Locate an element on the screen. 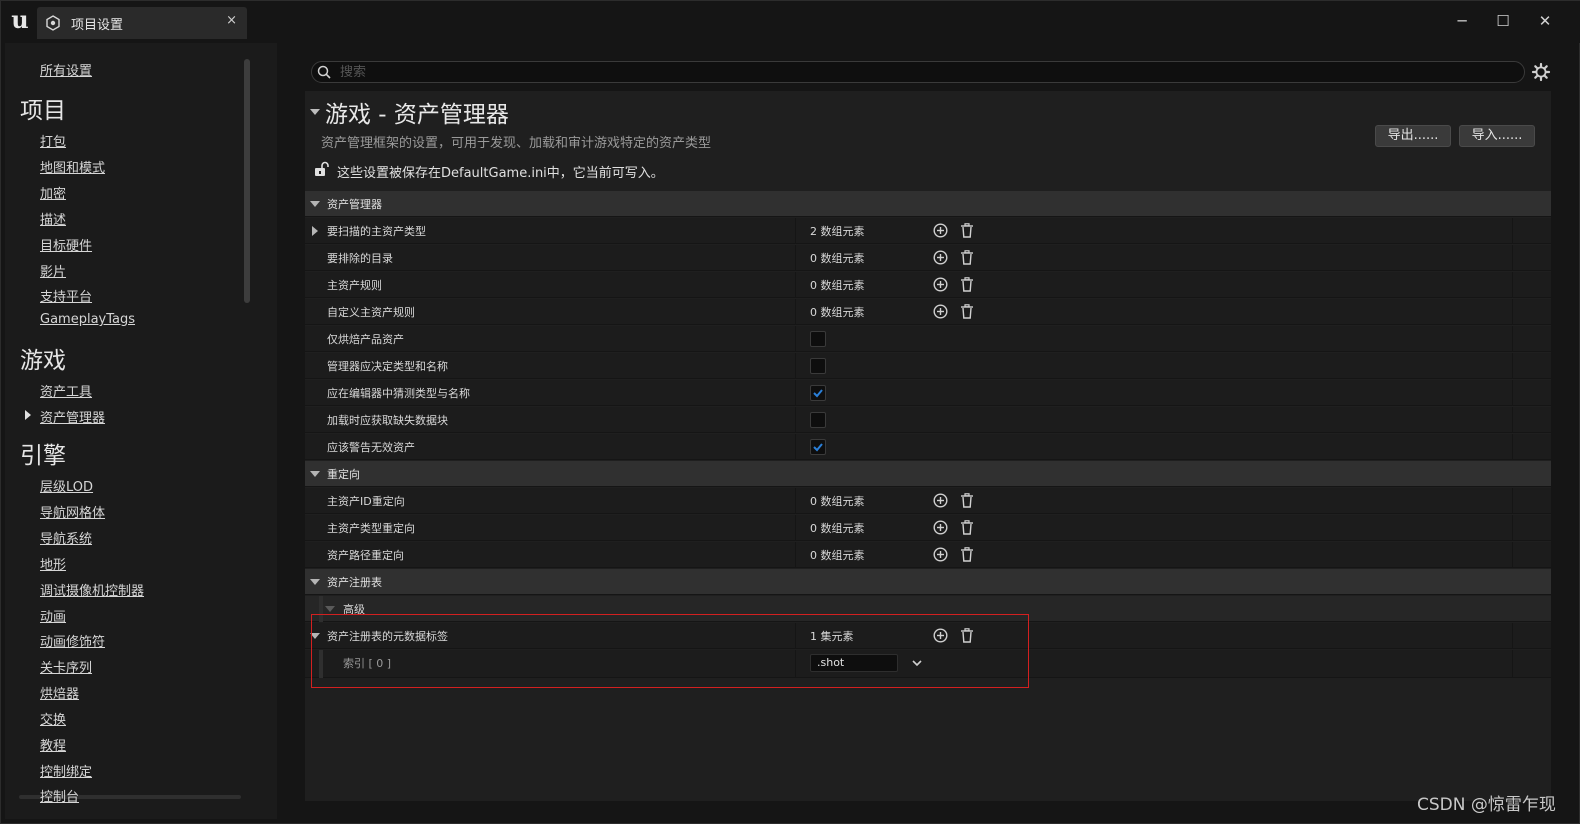 This screenshot has width=1580, height=824. category-redirects: 重定向 is located at coordinates (928, 474).